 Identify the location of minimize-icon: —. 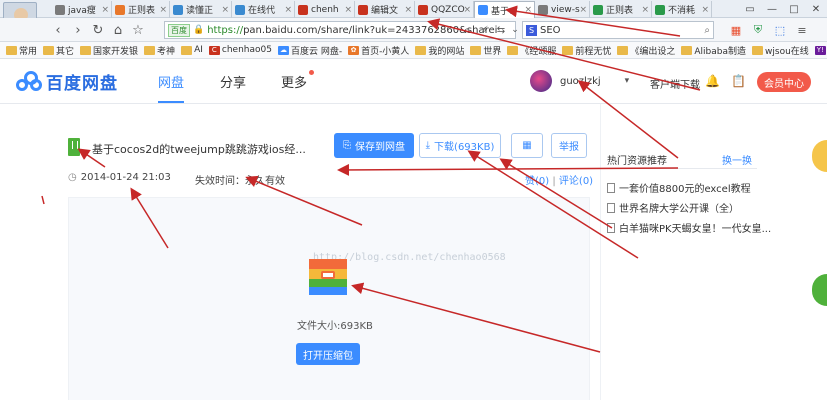
(772, 9).